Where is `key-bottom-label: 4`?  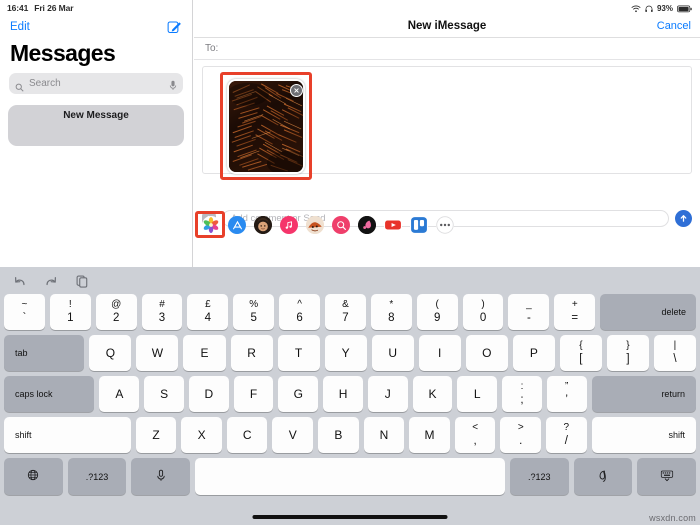 key-bottom-label: 4 is located at coordinates (208, 317).